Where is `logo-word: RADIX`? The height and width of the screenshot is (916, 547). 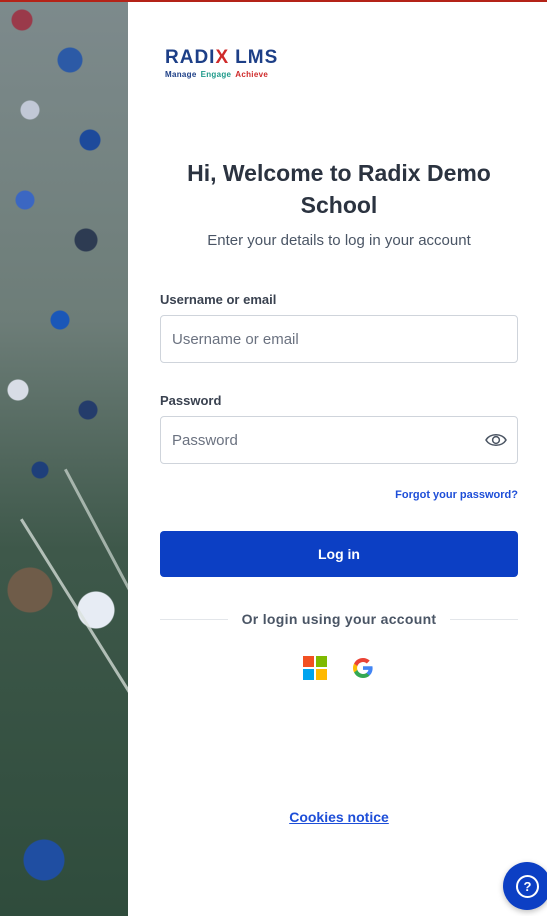 logo-word: RADIX is located at coordinates (197, 57).